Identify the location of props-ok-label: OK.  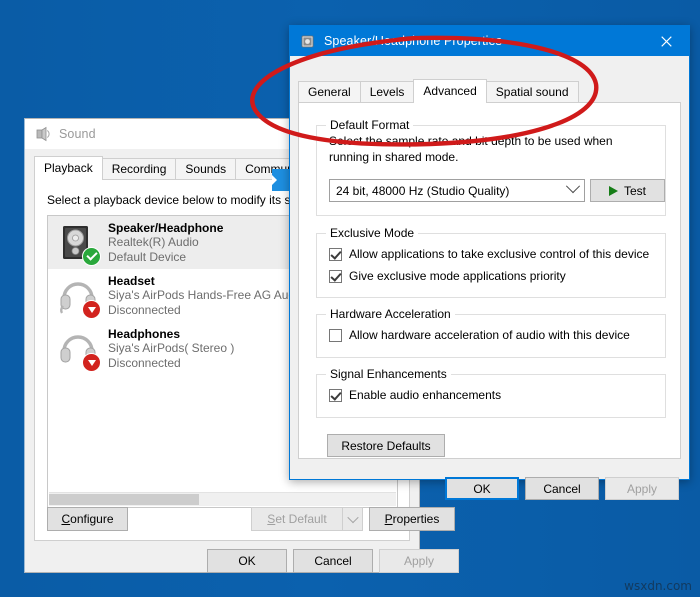
(482, 488).